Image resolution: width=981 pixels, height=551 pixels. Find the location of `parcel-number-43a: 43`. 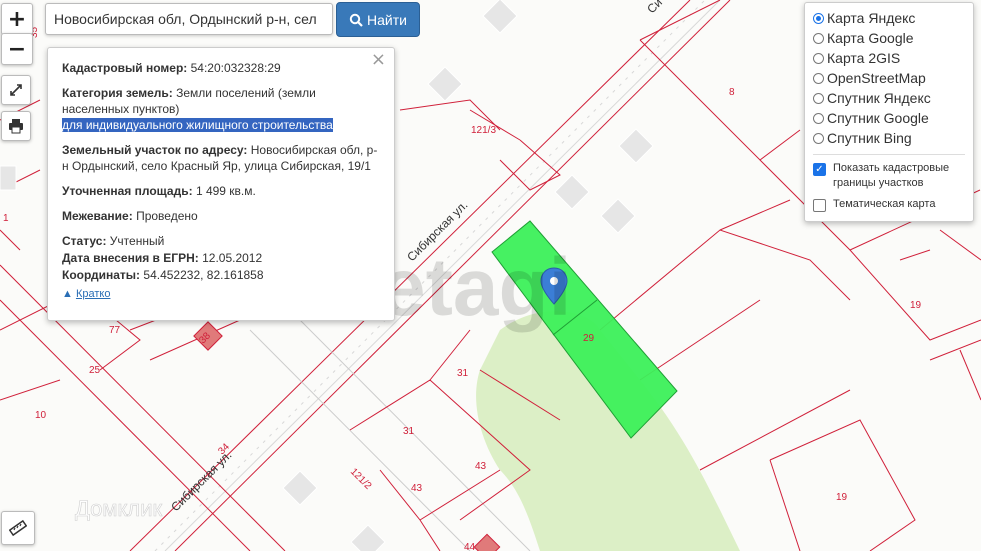

parcel-number-43a: 43 is located at coordinates (481, 466).